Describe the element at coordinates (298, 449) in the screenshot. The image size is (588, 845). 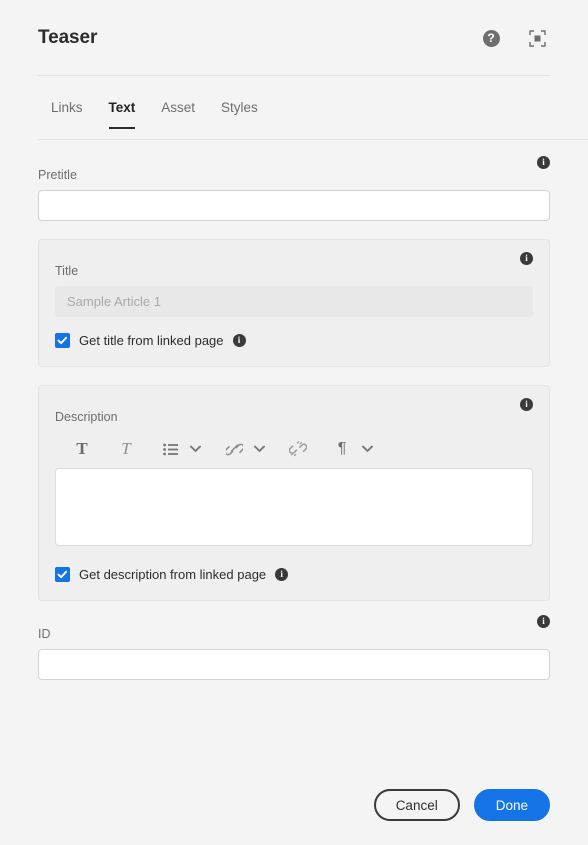
I see `unlink-icon` at that location.